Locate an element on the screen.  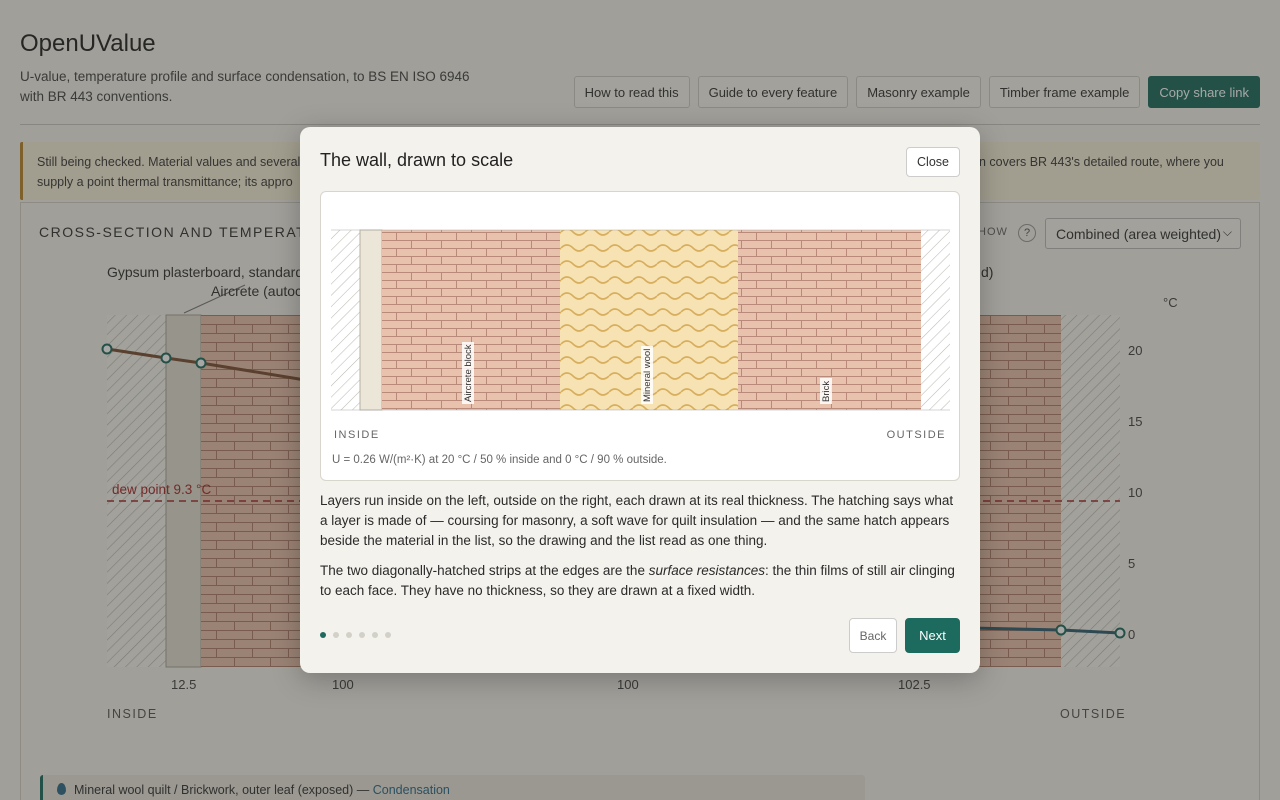
next-button: Next is located at coordinates (932, 635).